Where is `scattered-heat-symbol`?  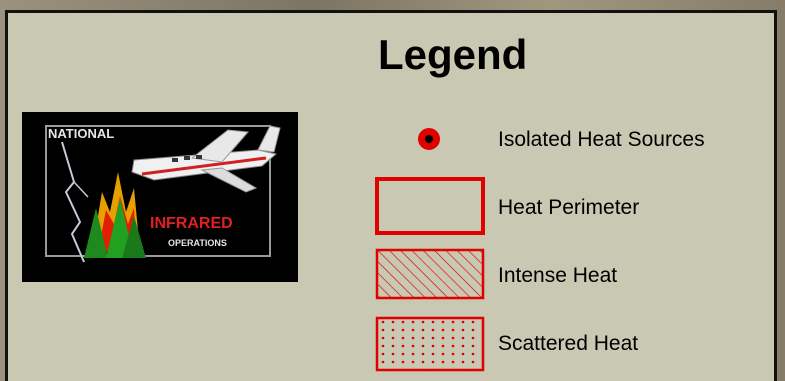
scattered-heat-symbol is located at coordinates (430, 344).